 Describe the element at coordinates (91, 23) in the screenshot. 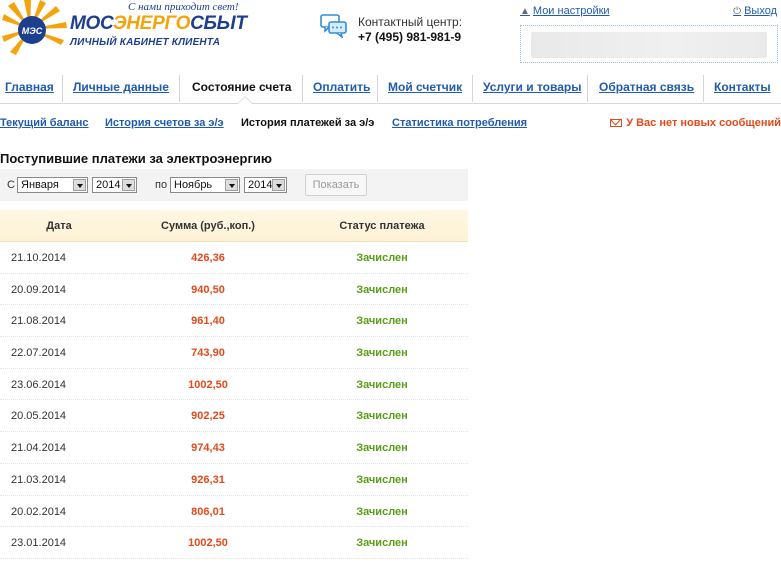

I see `brand-name-part1: МОС` at that location.